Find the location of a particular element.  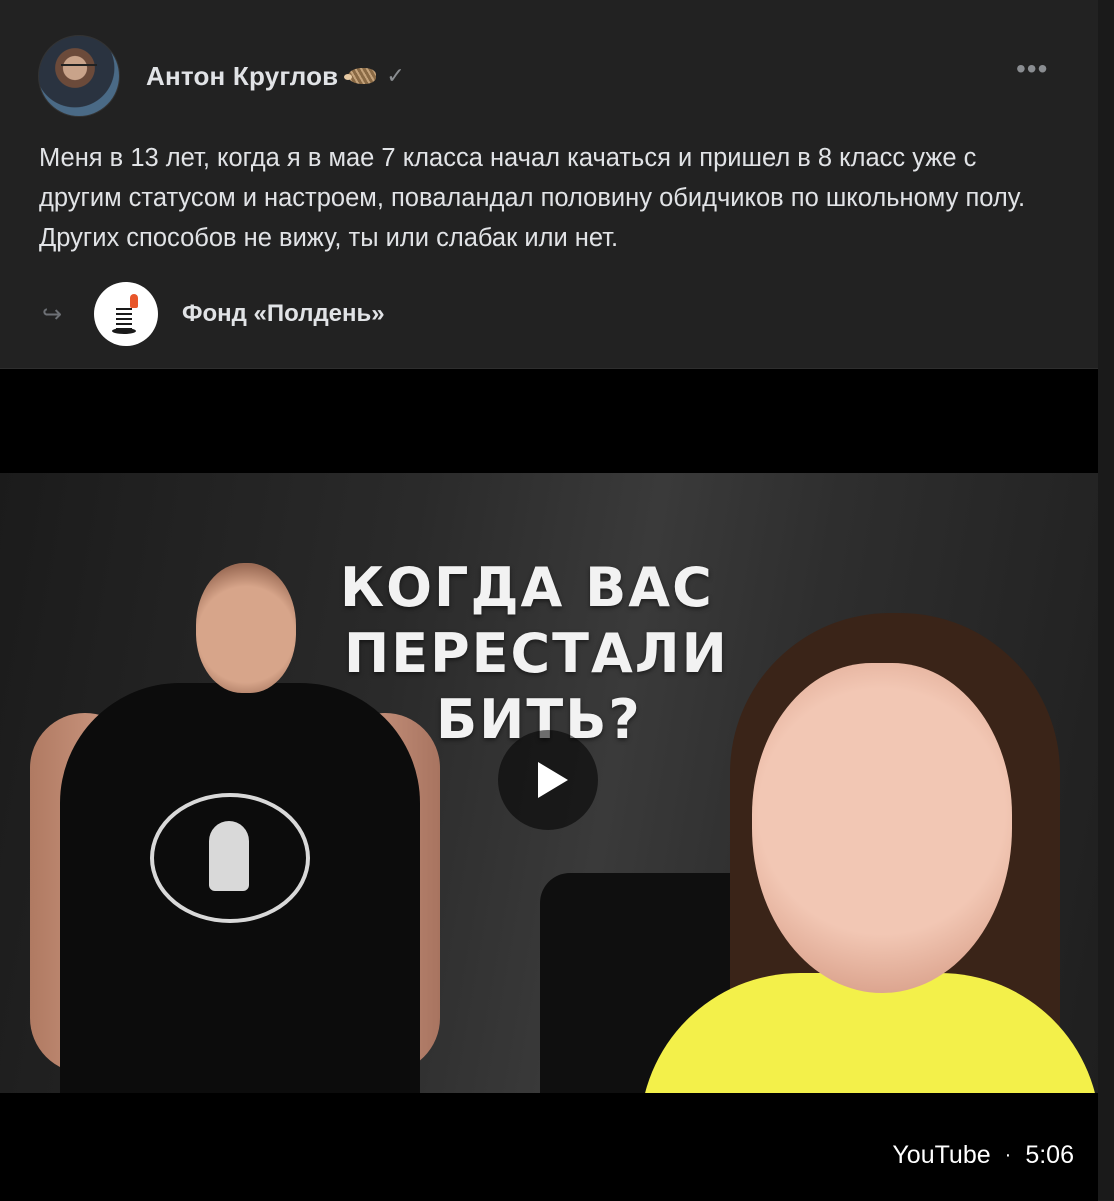

group-logo-base is located at coordinates (124, 331).